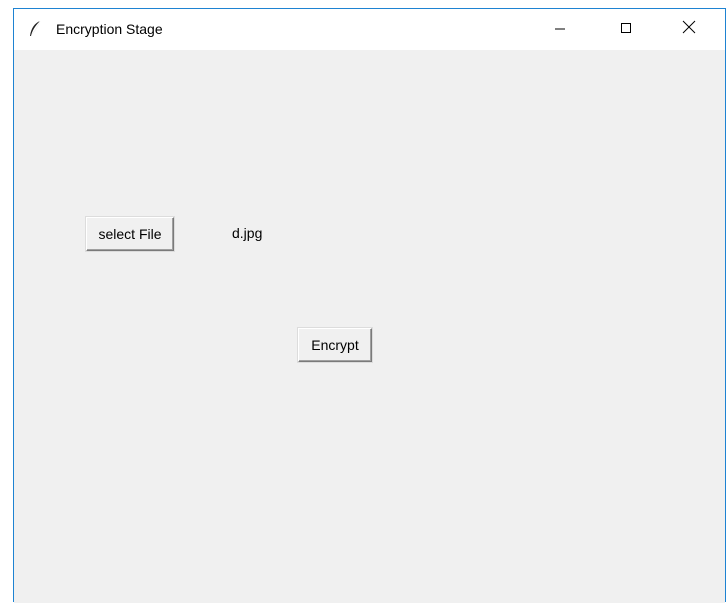  I want to click on select-file-button: select File, so click(130, 234).